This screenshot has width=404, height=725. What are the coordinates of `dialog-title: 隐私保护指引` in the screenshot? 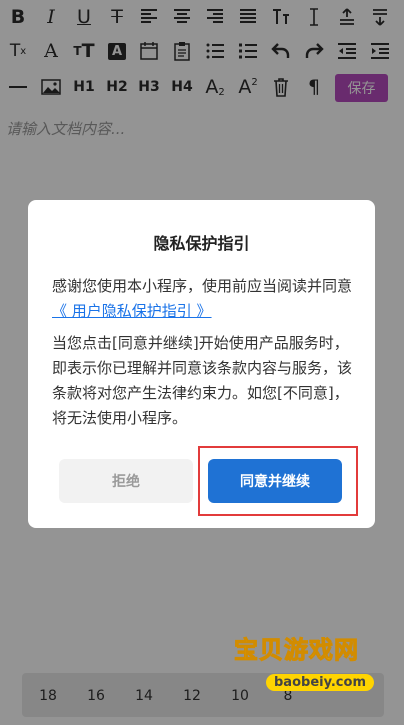 It's located at (201, 243).